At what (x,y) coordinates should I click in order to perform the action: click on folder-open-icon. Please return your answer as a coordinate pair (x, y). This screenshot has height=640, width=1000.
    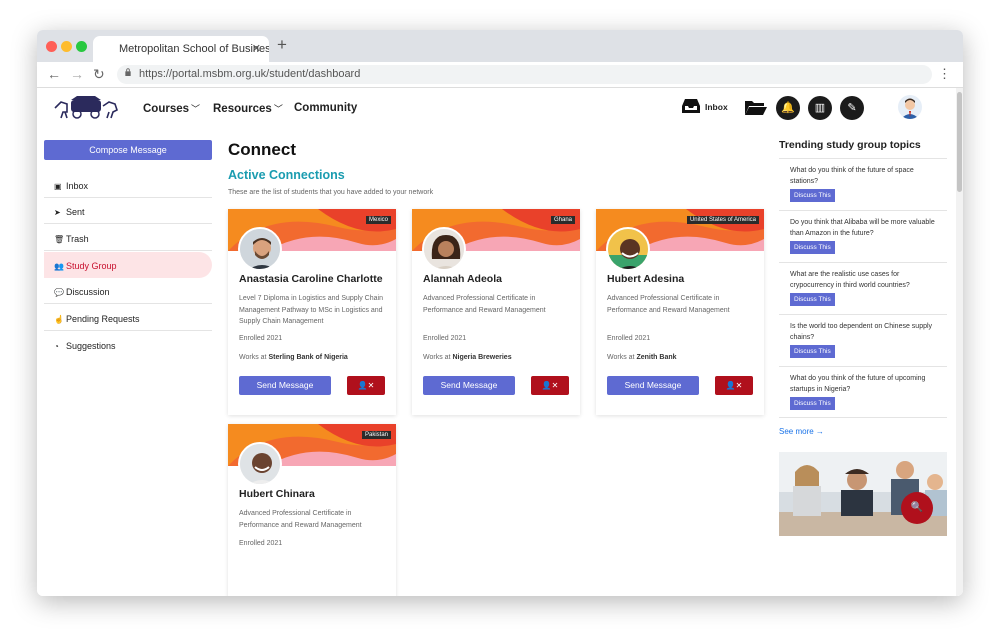
    Looking at the image, I should click on (756, 107).